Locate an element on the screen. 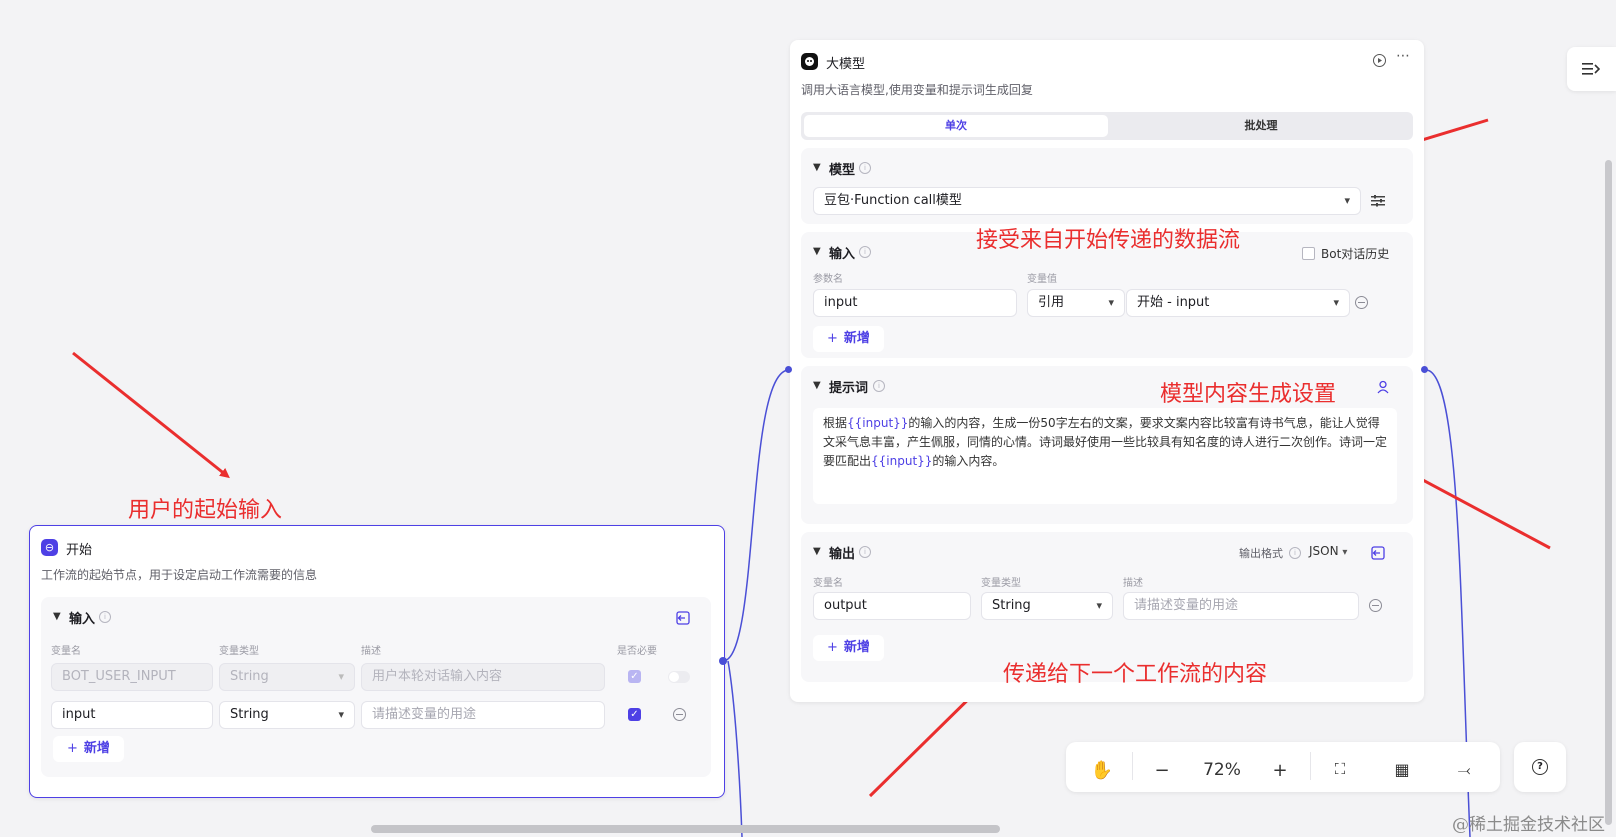  prompt-title: 提示词 is located at coordinates (849, 388).